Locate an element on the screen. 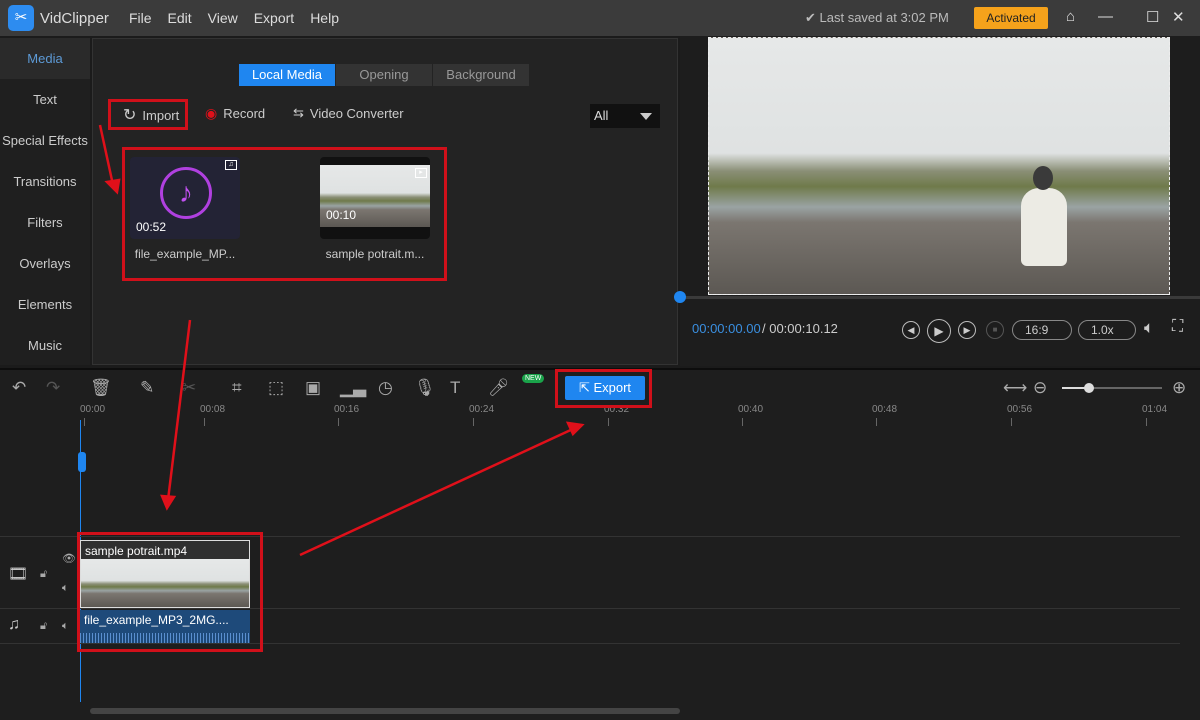  arrow-to-export is located at coordinates (437, 491).